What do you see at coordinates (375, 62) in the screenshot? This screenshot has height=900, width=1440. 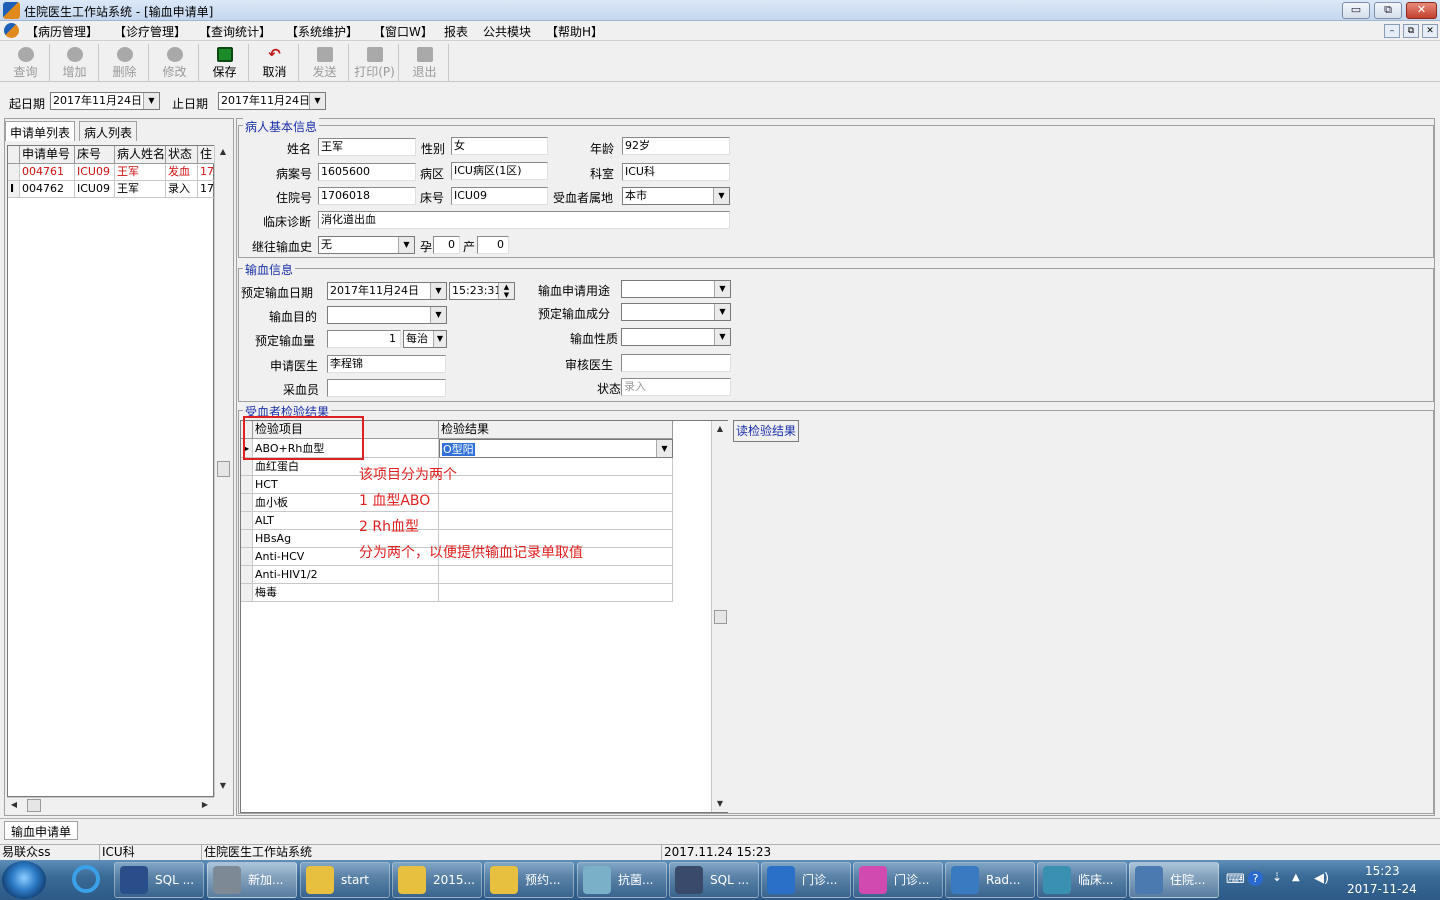 I see `print-button: 打印(P)` at bounding box center [375, 62].